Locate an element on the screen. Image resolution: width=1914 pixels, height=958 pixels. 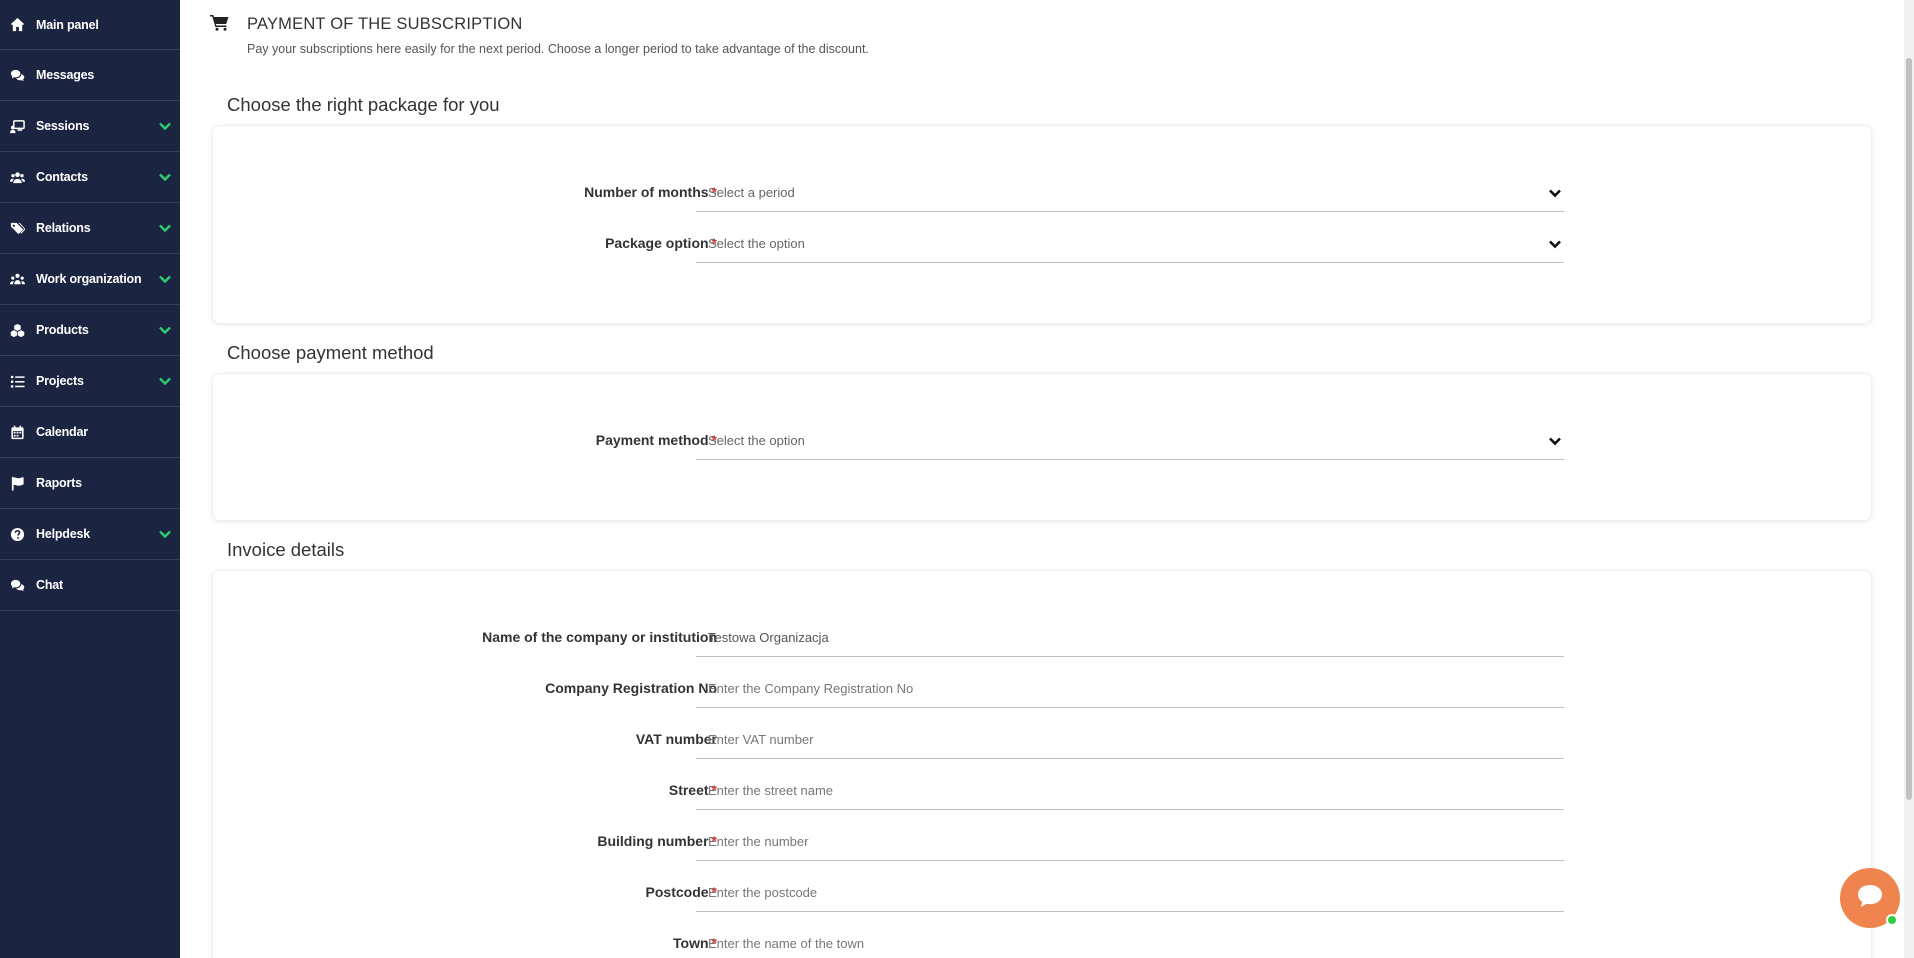
sidebar-item-label: Contacts is located at coordinates (62, 177).